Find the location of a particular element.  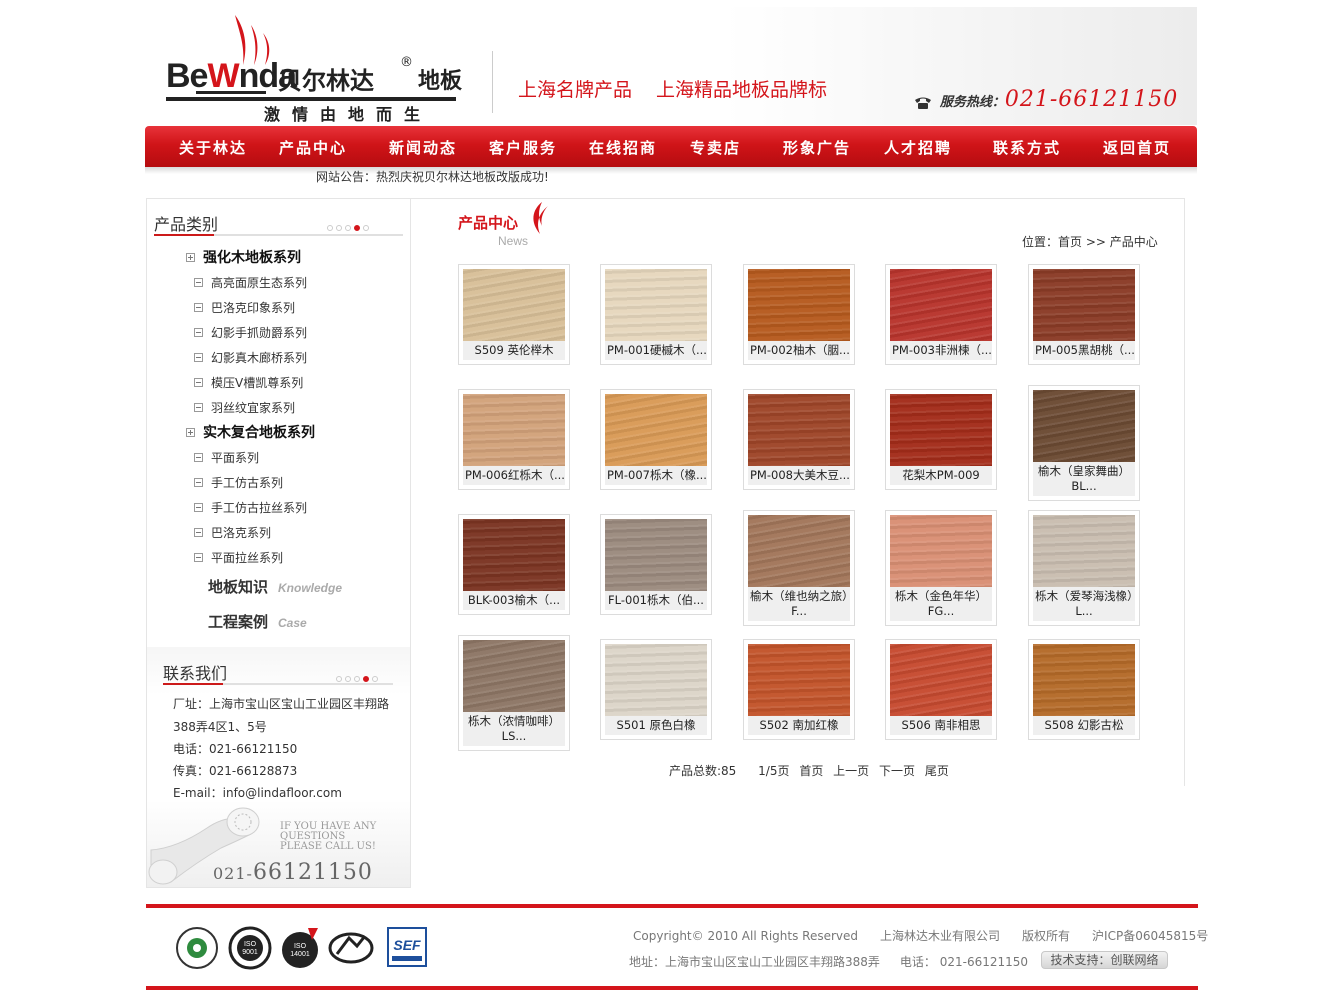

nav-item-jobs: 人才招聘 is located at coordinates (918, 147).